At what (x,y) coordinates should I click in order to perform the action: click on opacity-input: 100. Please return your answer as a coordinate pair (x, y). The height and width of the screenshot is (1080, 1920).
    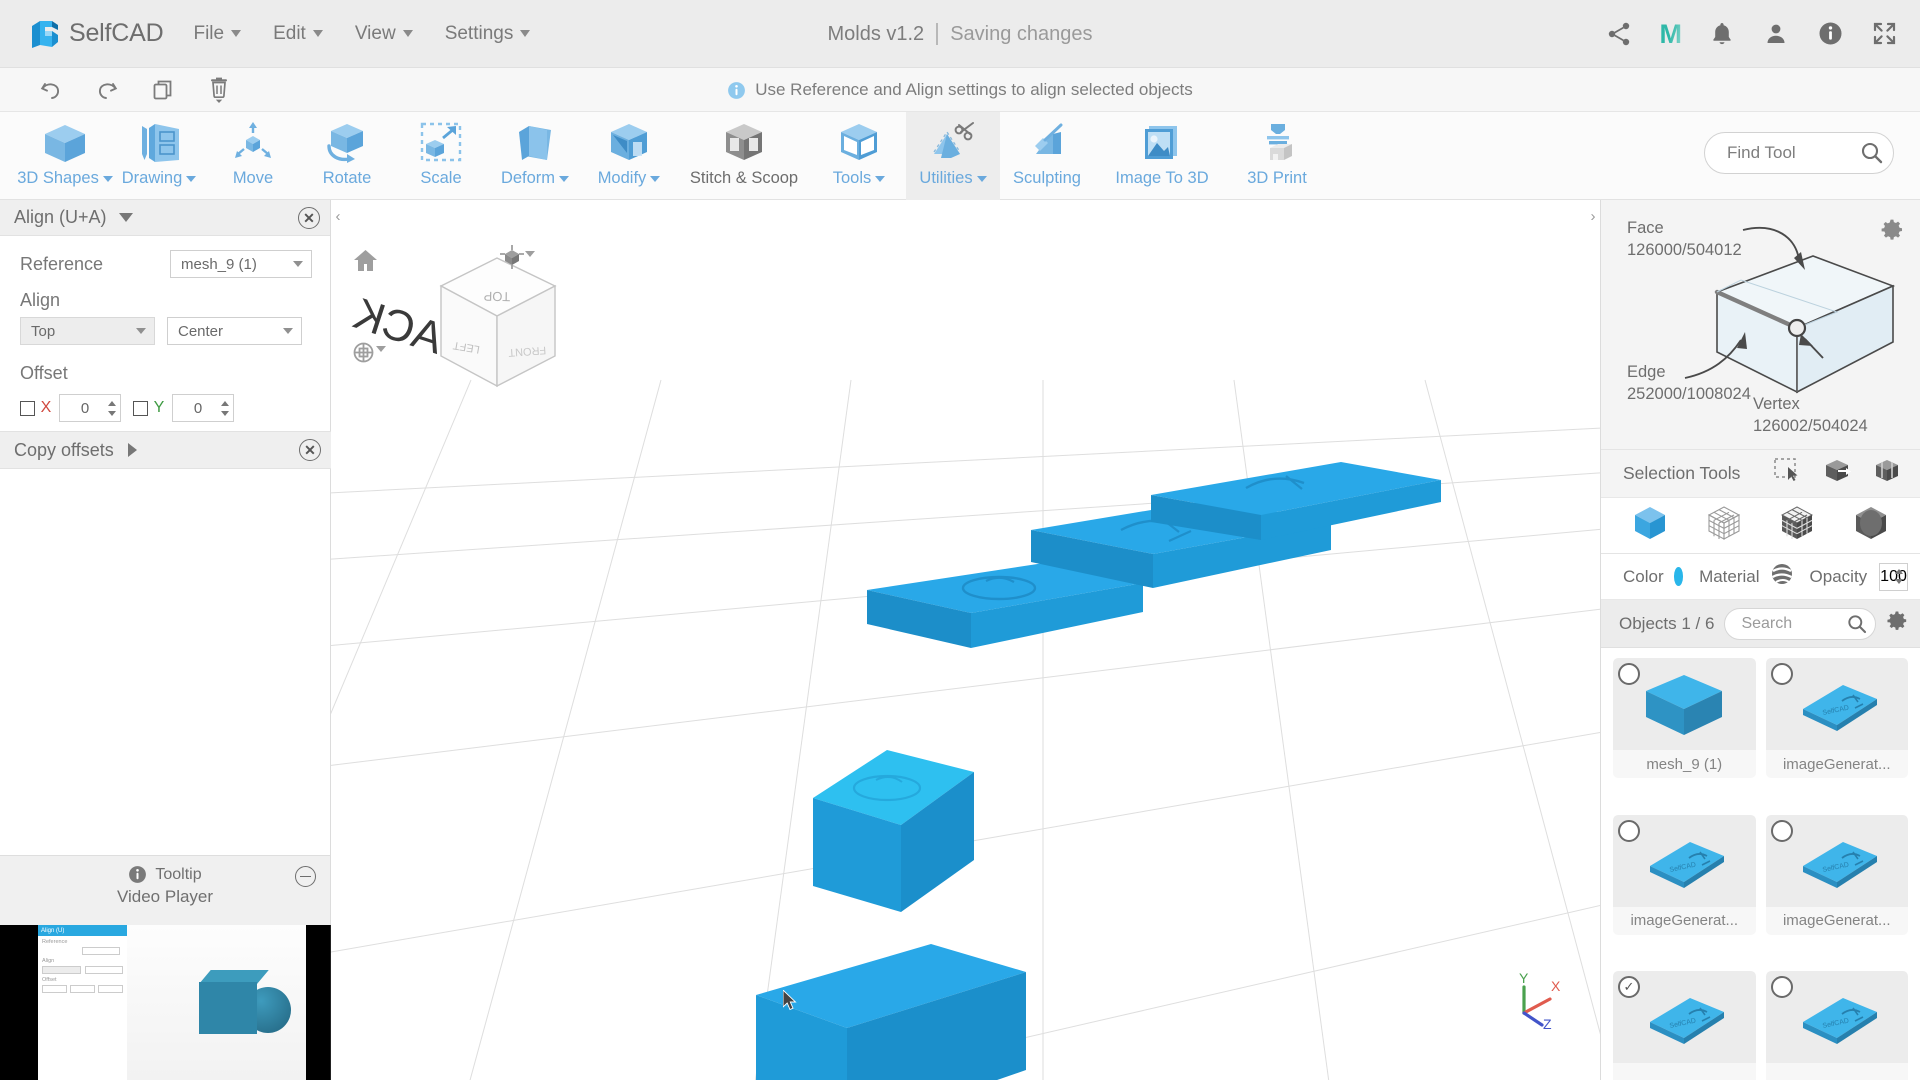
    Looking at the image, I should click on (1893, 576).